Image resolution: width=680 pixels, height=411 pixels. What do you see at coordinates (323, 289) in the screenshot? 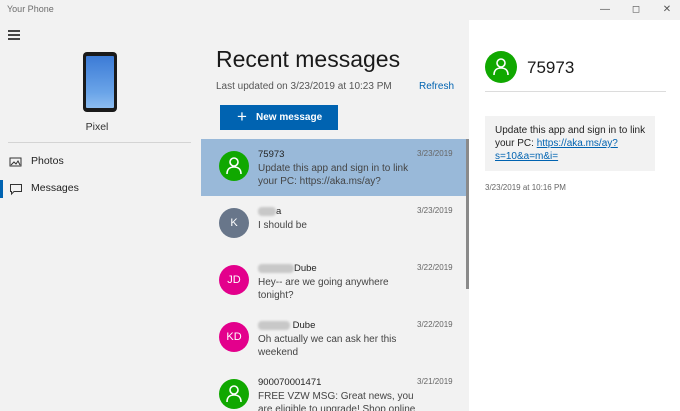
I see `message-preview: Hey-- are we going anywhere tonight?` at bounding box center [323, 289].